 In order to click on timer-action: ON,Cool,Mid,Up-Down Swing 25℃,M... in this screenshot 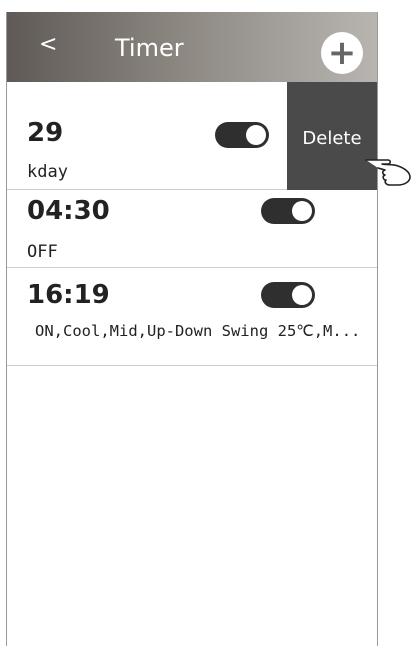, I will do `click(198, 331)`.